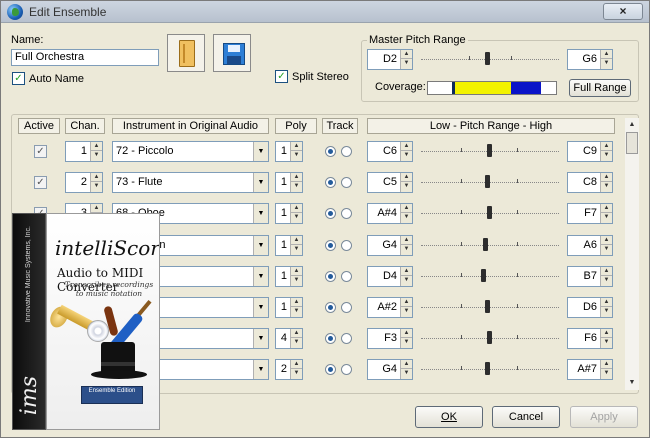 The image size is (650, 438). What do you see at coordinates (84, 151) in the screenshot?
I see `row-chan-spinner: 1 ▲ ▼` at bounding box center [84, 151].